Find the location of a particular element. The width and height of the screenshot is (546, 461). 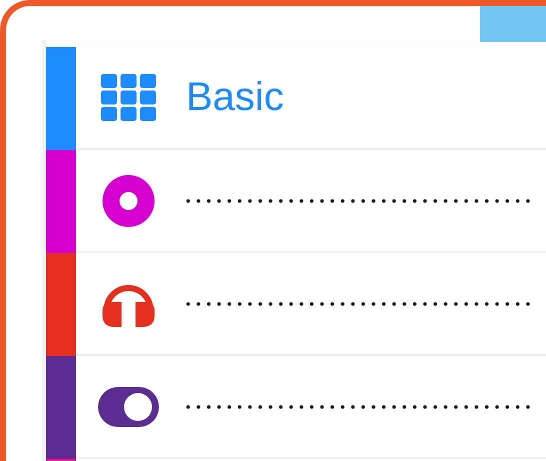

category-title: Basic is located at coordinates (235, 97).